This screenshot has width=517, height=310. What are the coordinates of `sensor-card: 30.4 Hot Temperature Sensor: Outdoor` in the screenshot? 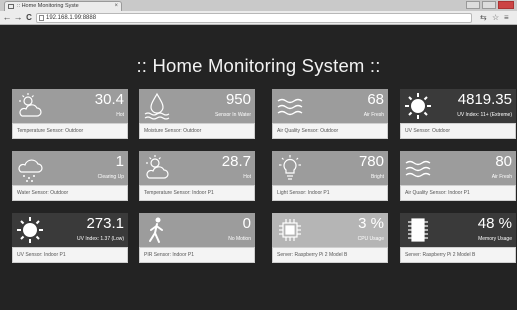 It's located at (70, 114).